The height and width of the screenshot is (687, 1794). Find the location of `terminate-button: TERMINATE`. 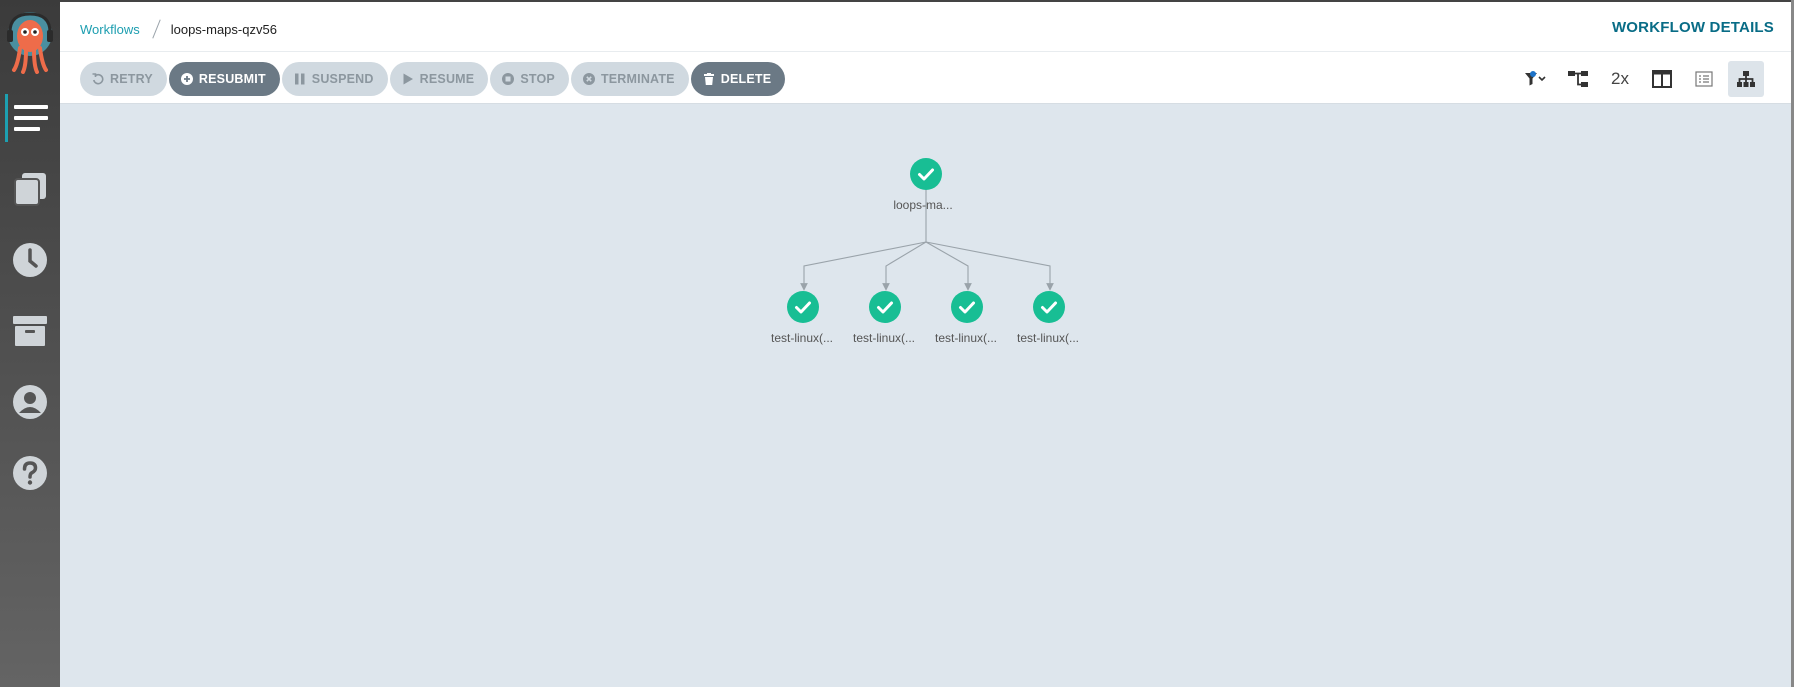

terminate-button: TERMINATE is located at coordinates (629, 79).